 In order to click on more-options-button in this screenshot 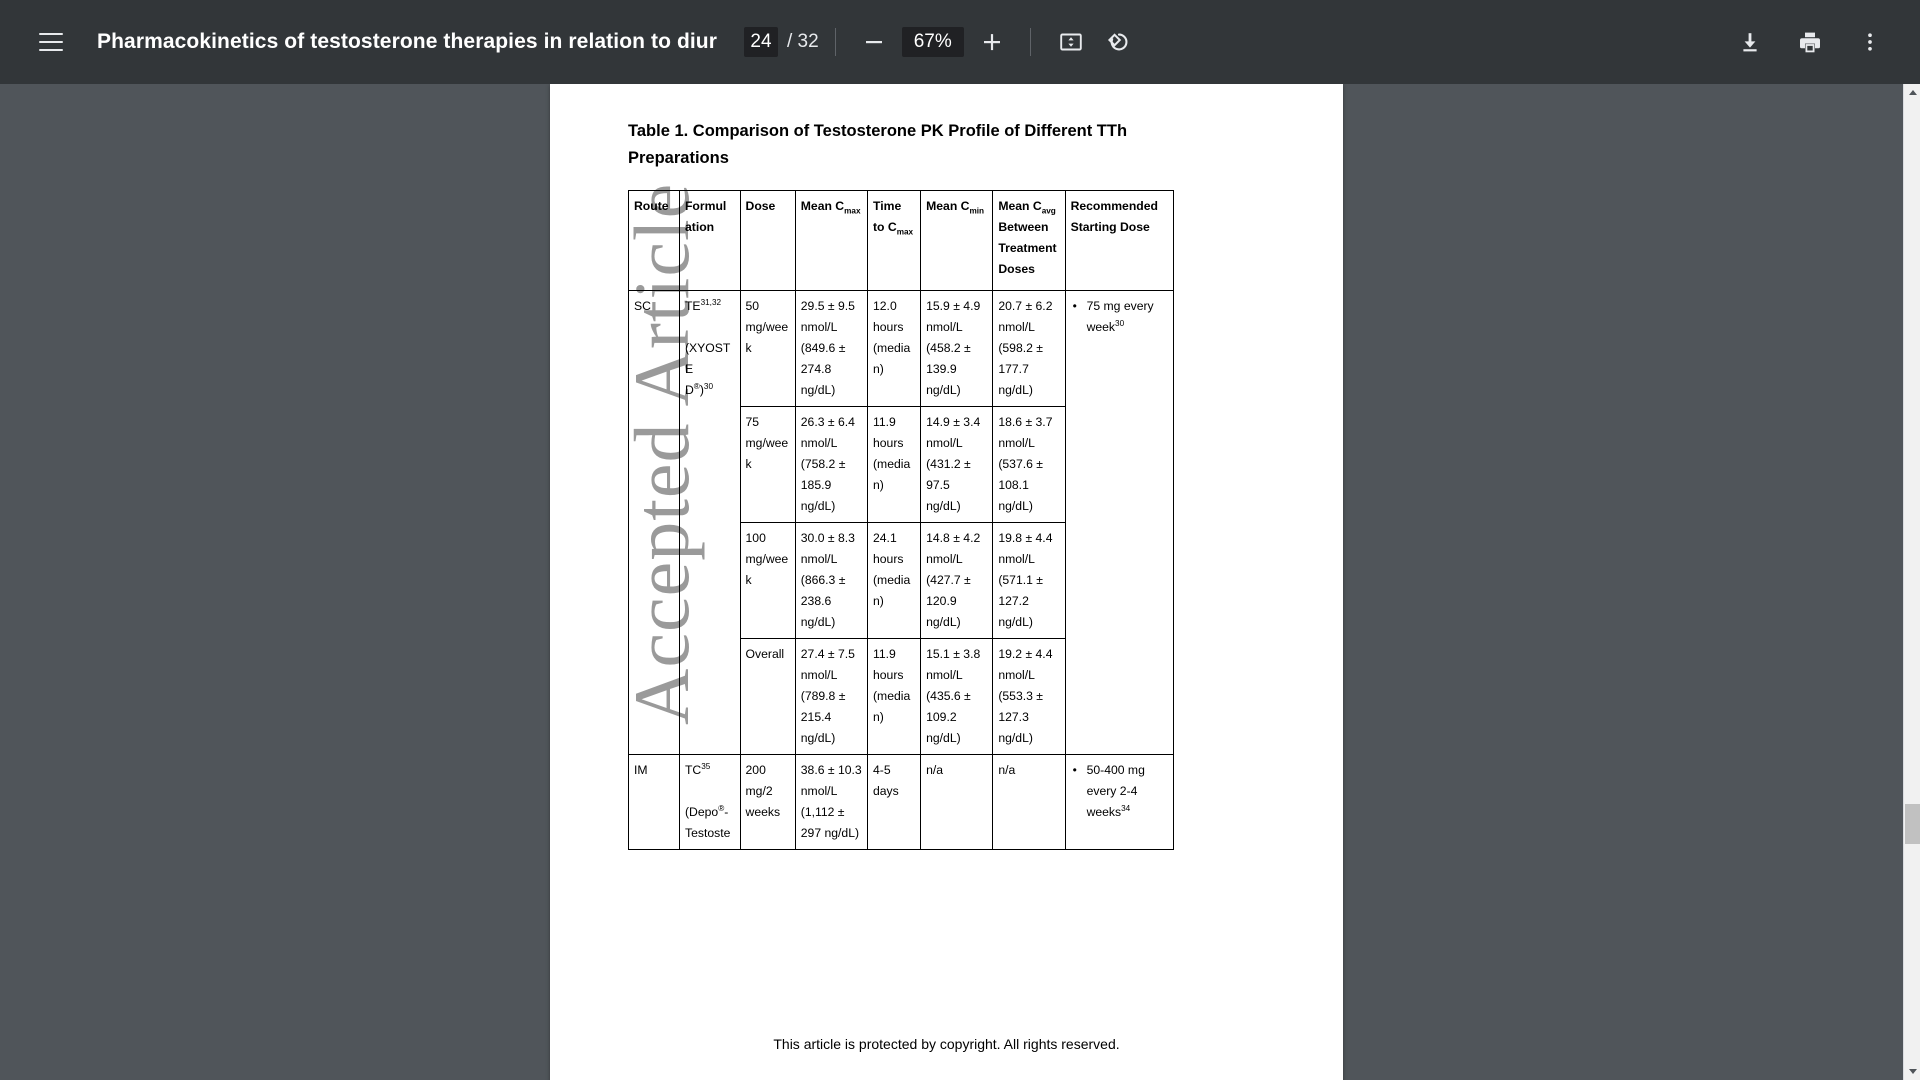, I will do `click(1870, 42)`.